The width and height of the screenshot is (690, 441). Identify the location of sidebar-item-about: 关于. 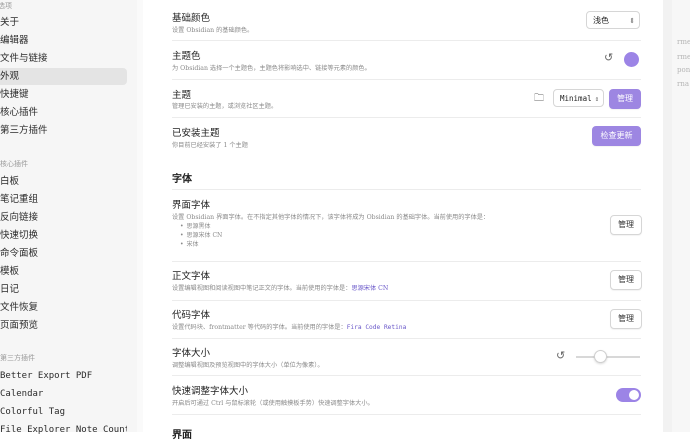
(63, 22).